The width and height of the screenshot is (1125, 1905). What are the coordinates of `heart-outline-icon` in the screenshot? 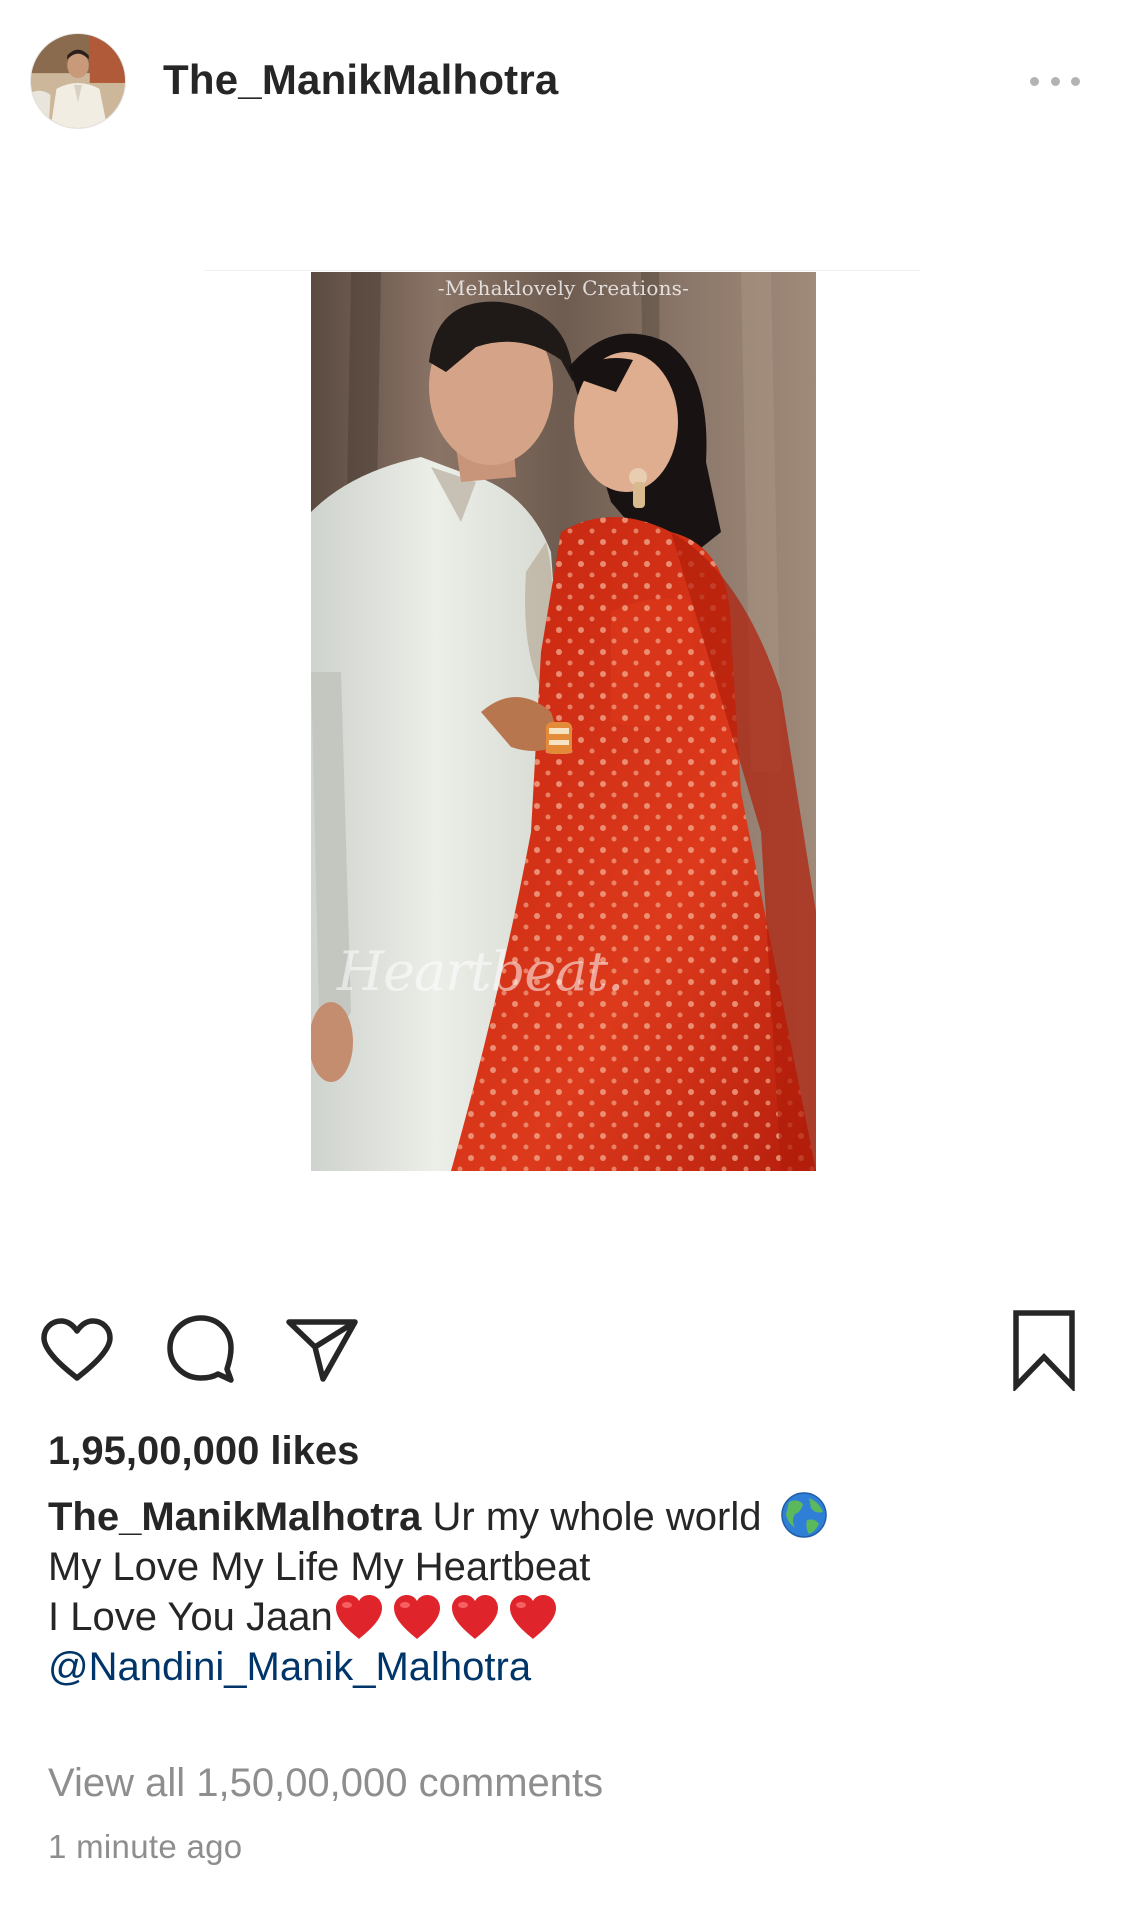 It's located at (77, 1350).